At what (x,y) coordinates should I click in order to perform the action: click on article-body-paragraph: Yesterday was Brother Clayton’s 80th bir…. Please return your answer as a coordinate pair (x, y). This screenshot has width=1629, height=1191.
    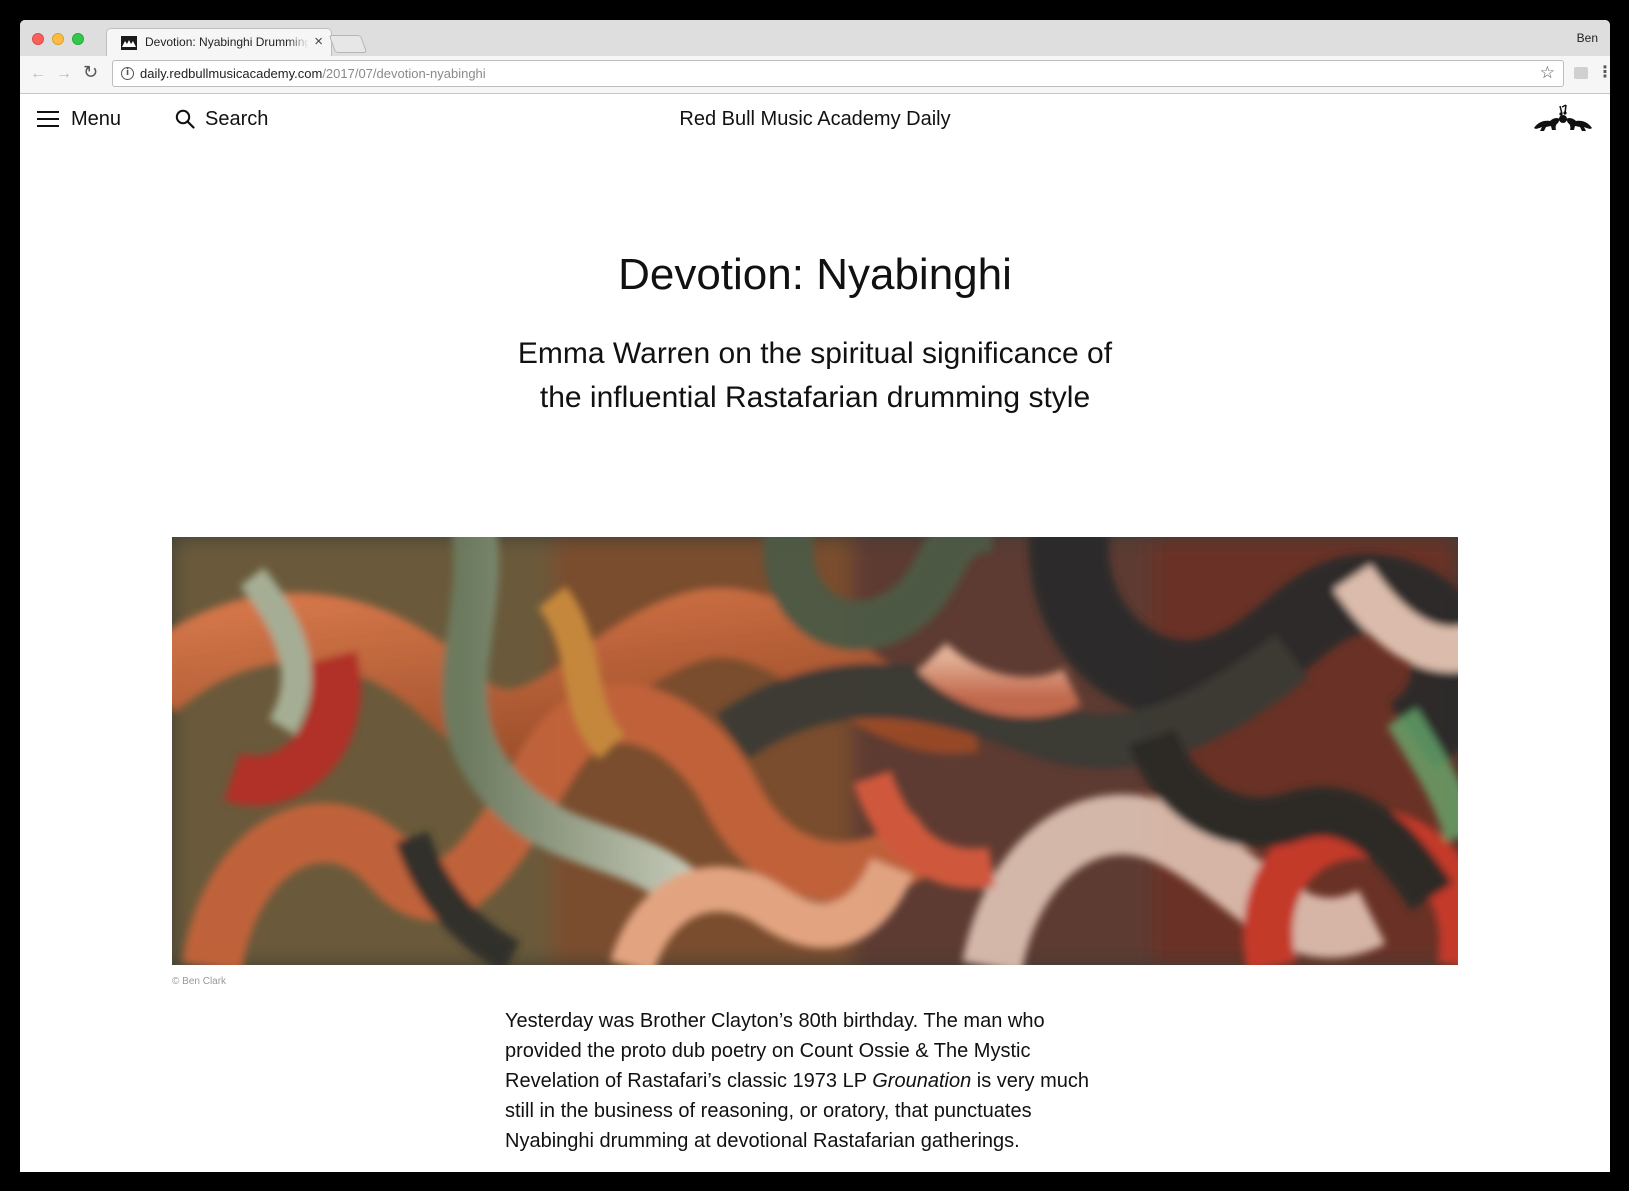
    Looking at the image, I should click on (805, 1081).